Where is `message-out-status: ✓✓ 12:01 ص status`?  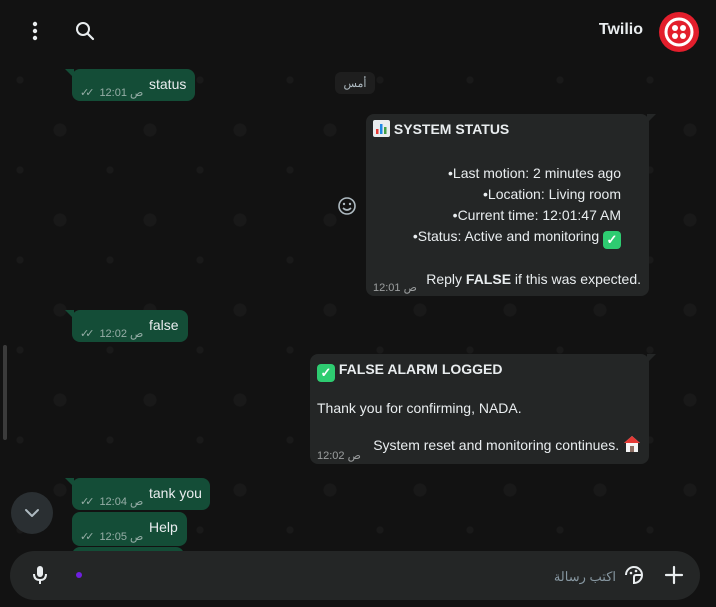 message-out-status: ✓✓ 12:01 ص status is located at coordinates (130, 86).